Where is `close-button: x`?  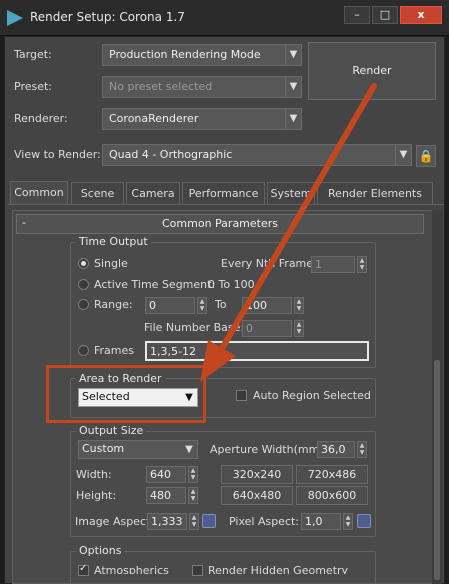
close-button: x is located at coordinates (421, 15).